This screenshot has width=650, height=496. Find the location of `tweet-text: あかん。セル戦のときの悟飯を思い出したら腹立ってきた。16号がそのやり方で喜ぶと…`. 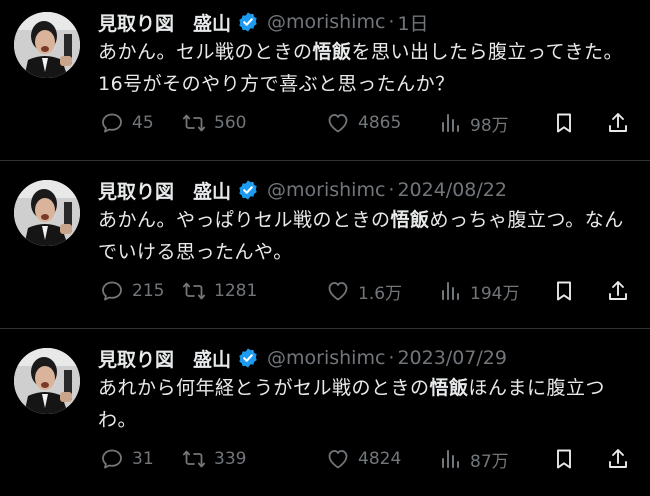

tweet-text: あかん。セル戦のときの悟飯を思い出したら腹立ってきた。16号がそのやり方で喜ぶと… is located at coordinates (363, 68).